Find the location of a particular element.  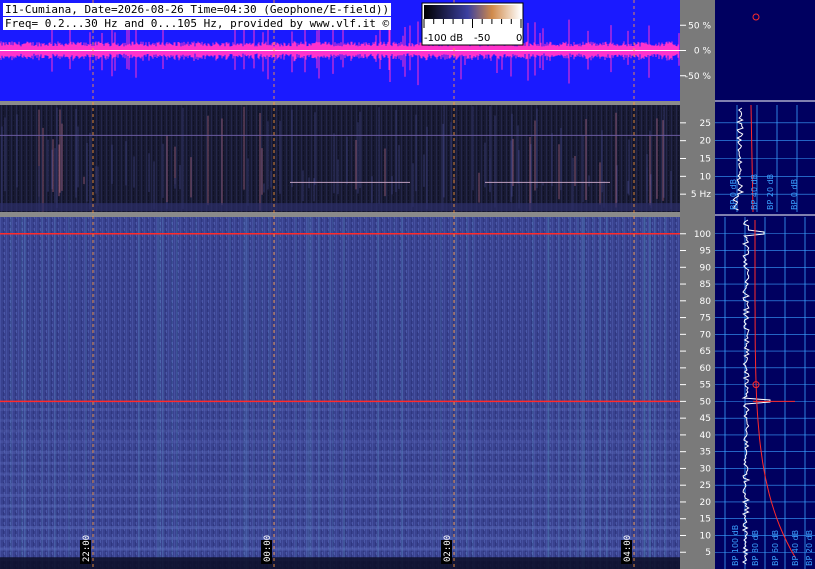

y-tick-label: 75 is located at coordinates (705, 319).